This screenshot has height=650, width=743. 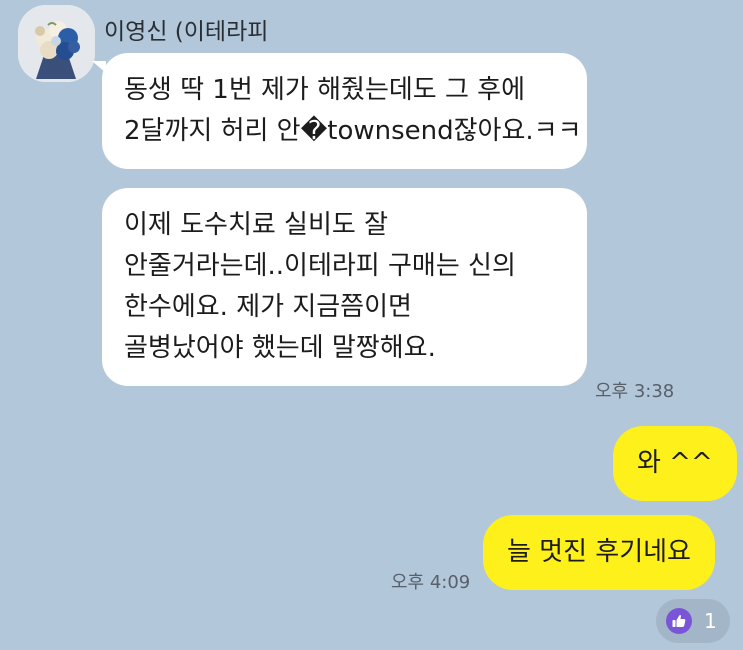 I want to click on outgoing-message-bubble: 늘 멋진 후기네요, so click(x=599, y=552).